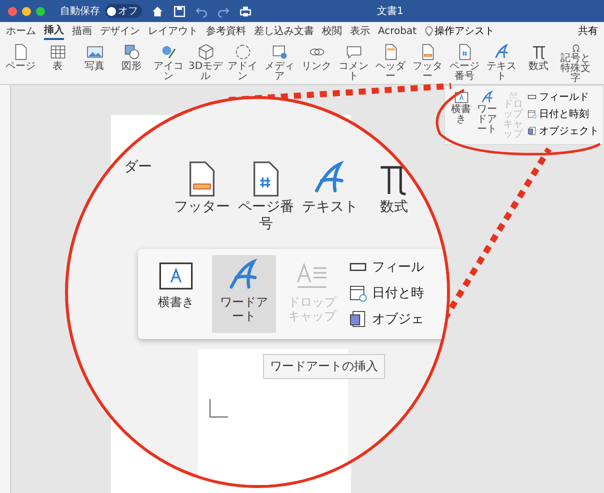  Describe the element at coordinates (123, 11) in the screenshot. I see `autosave-toggle: オフ` at that location.